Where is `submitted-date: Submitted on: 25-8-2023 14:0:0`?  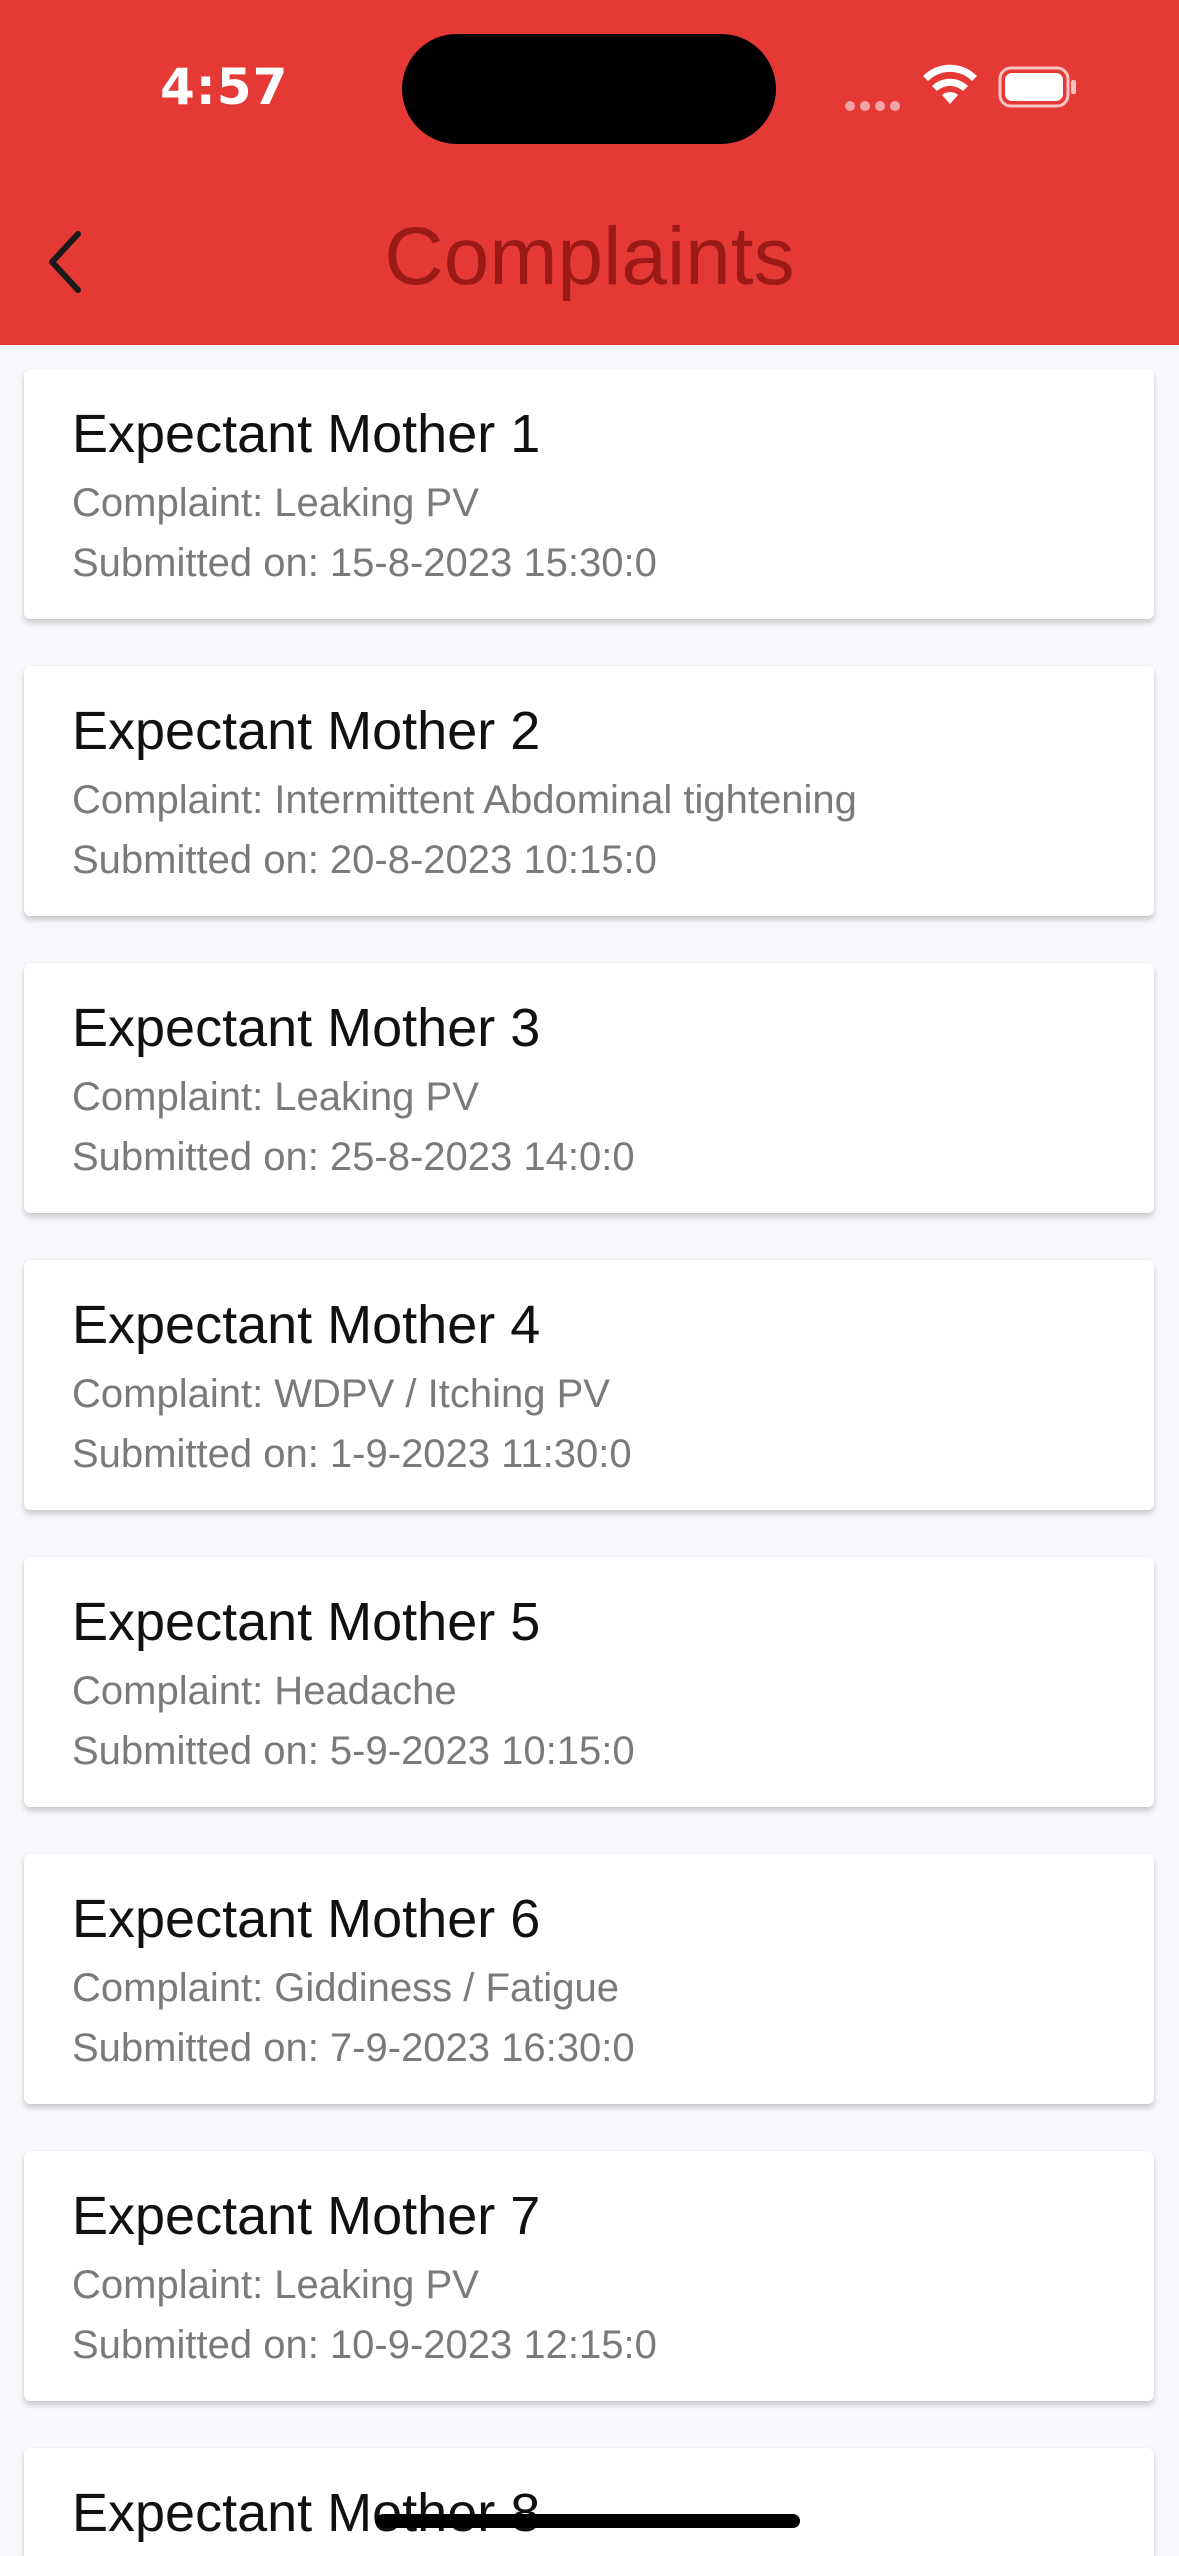
submitted-date: Submitted on: 25-8-2023 14:0:0 is located at coordinates (353, 1157).